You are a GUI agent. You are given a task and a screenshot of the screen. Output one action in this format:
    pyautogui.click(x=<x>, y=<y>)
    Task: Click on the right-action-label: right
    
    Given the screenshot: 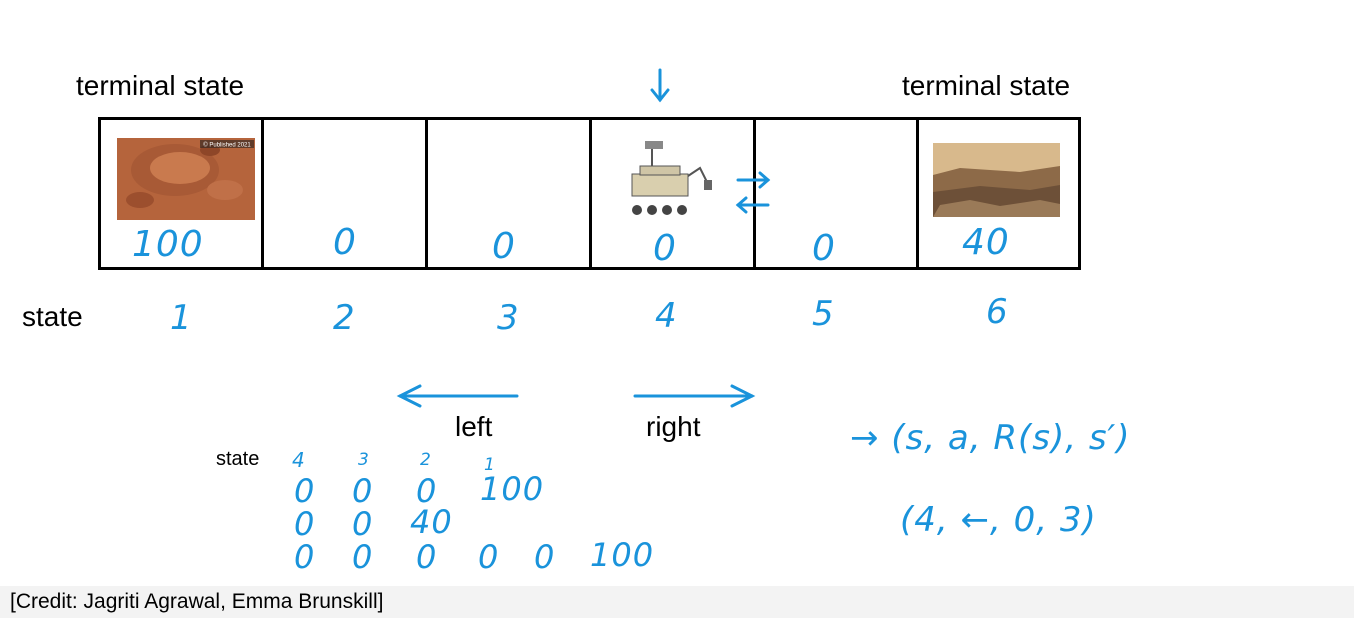 What is the action you would take?
    pyautogui.click(x=673, y=426)
    